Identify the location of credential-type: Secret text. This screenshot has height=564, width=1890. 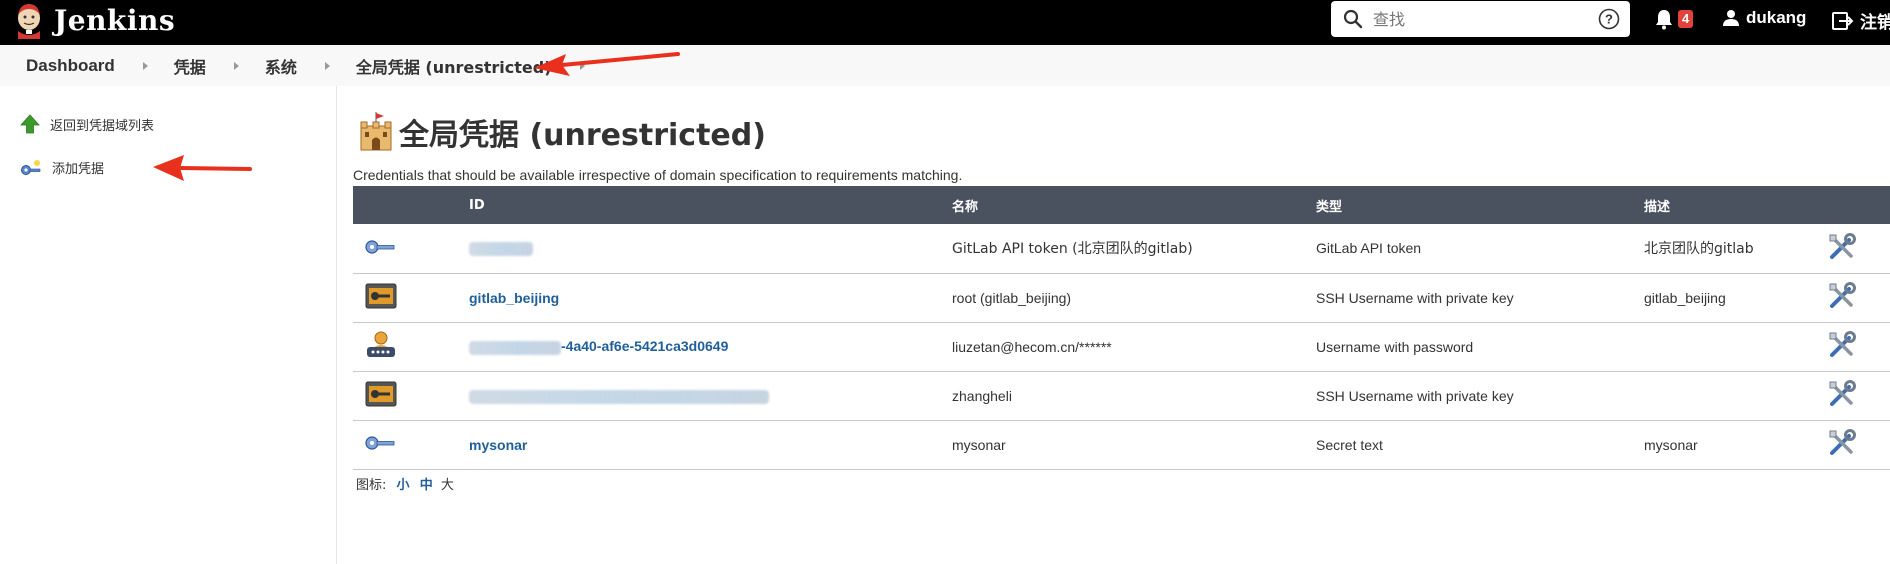
(1480, 445).